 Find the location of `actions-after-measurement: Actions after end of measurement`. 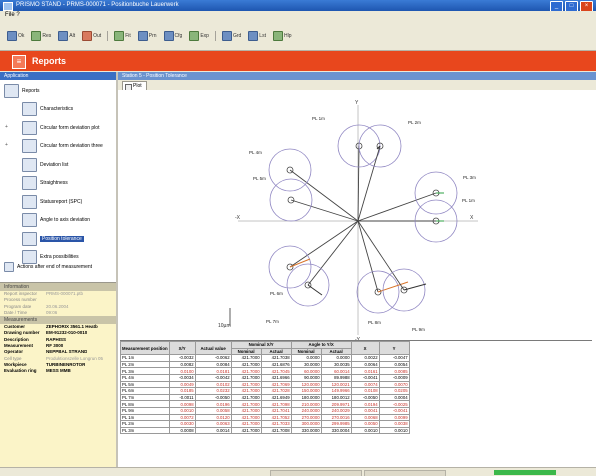

actions-after-measurement: Actions after end of measurement is located at coordinates (48, 267).